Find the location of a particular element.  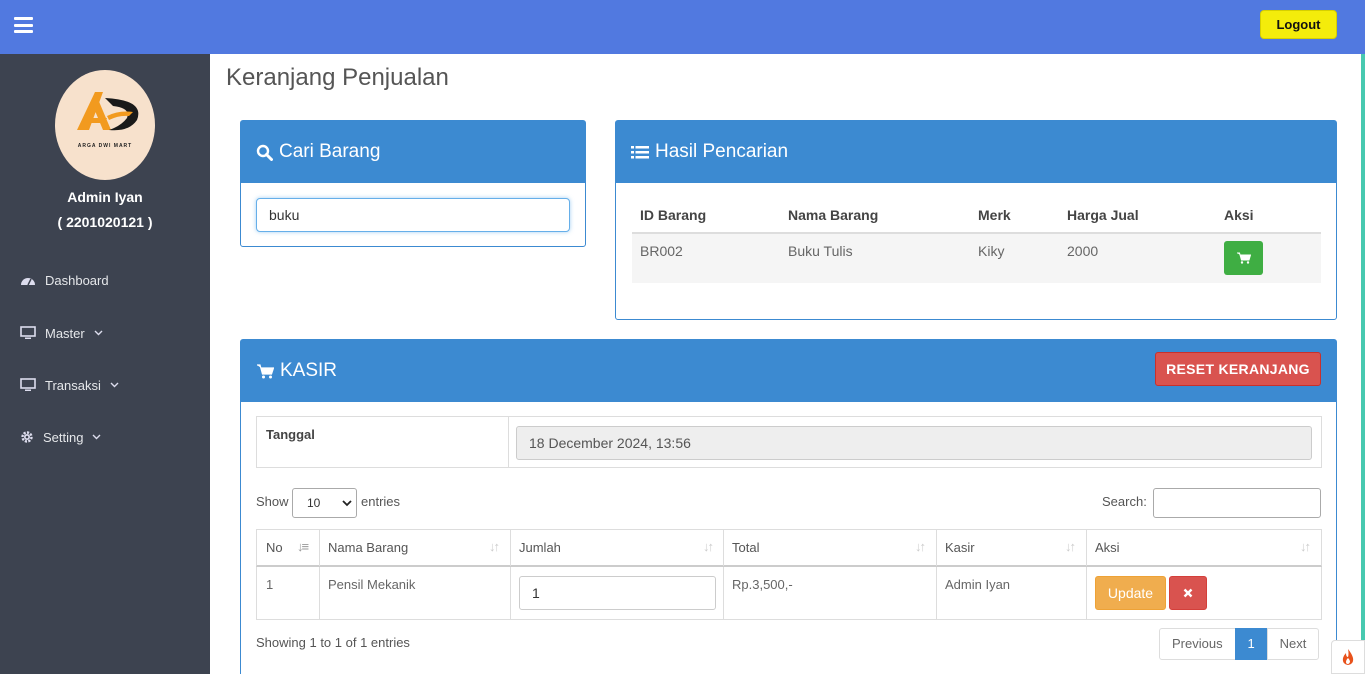

cell-no: 1 is located at coordinates (270, 584).